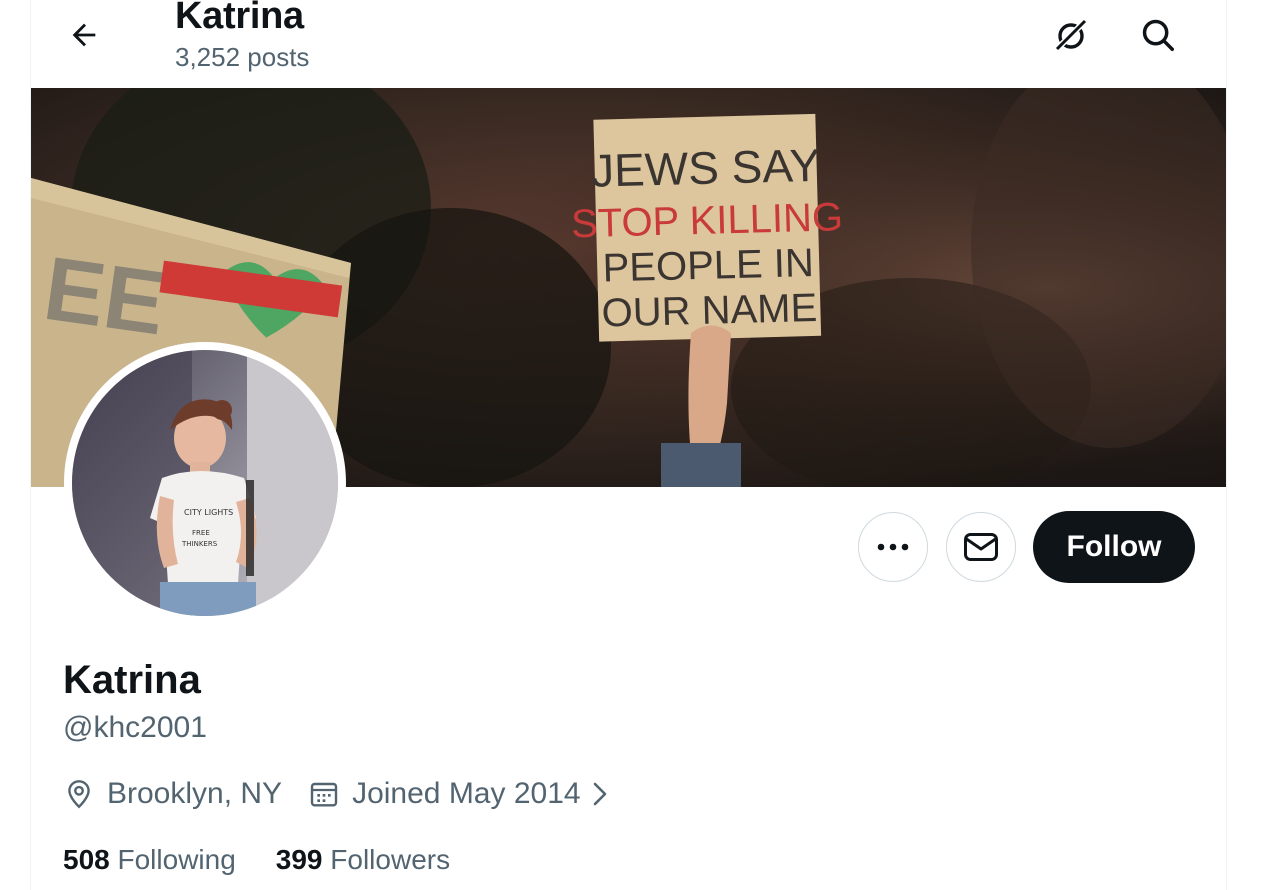 The width and height of the screenshot is (1272, 890). What do you see at coordinates (299, 859) in the screenshot?
I see `followers-count: 399` at bounding box center [299, 859].